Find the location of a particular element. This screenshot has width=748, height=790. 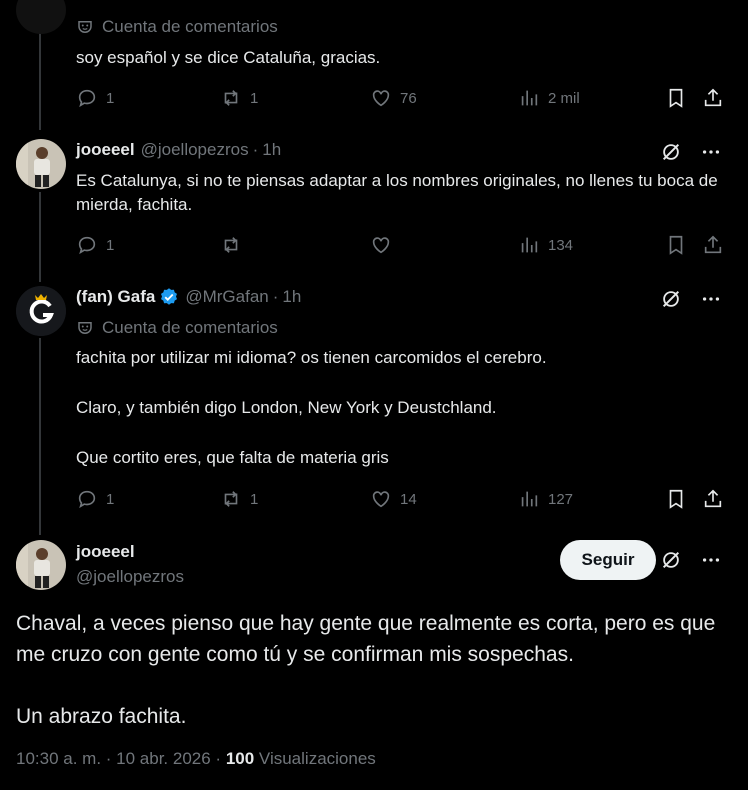

tweet-actions: 1 1 76 2 mil is located at coordinates (401, 99).